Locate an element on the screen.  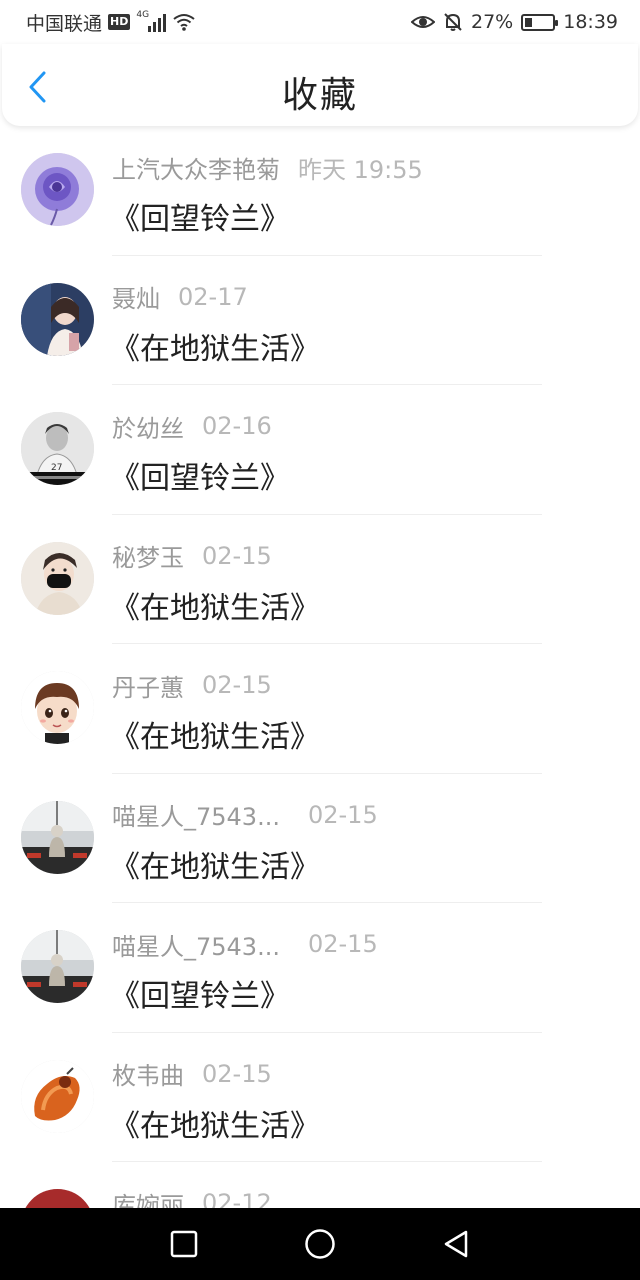
back-triangle-icon is located at coordinates (456, 1244).